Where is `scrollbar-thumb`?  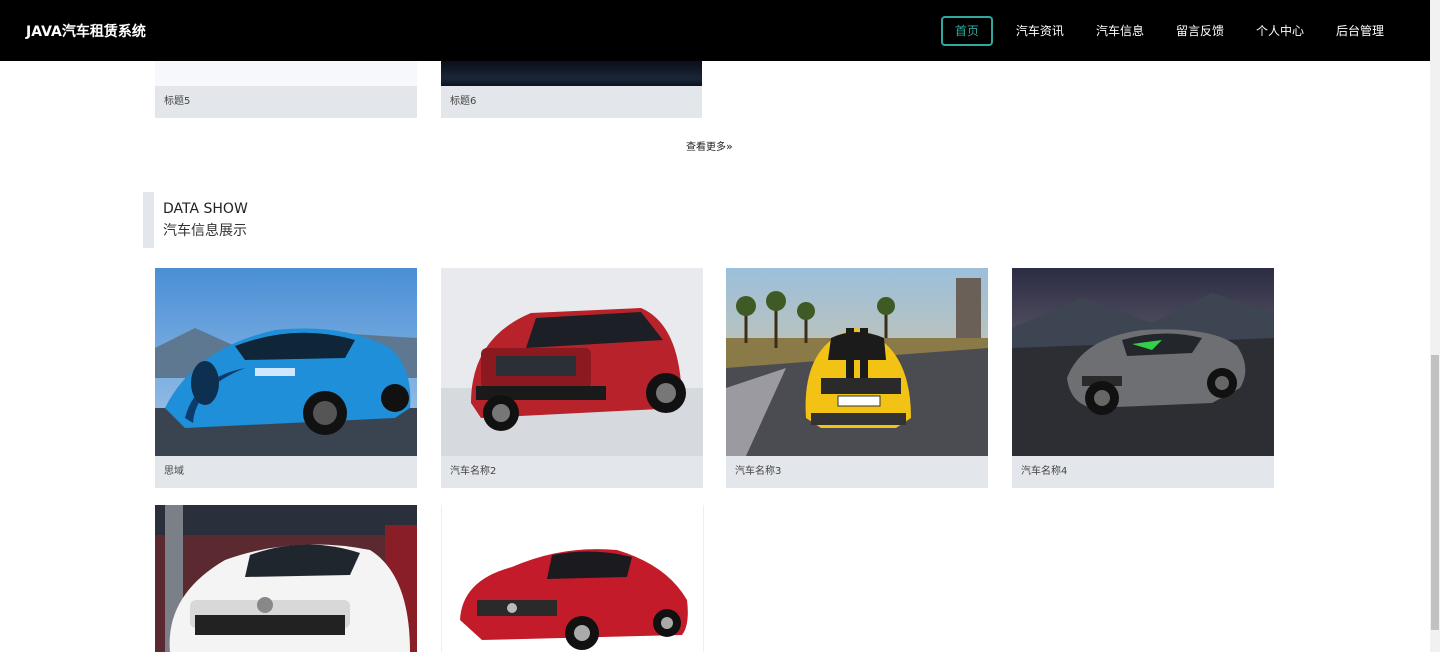
scrollbar-thumb is located at coordinates (1435, 492).